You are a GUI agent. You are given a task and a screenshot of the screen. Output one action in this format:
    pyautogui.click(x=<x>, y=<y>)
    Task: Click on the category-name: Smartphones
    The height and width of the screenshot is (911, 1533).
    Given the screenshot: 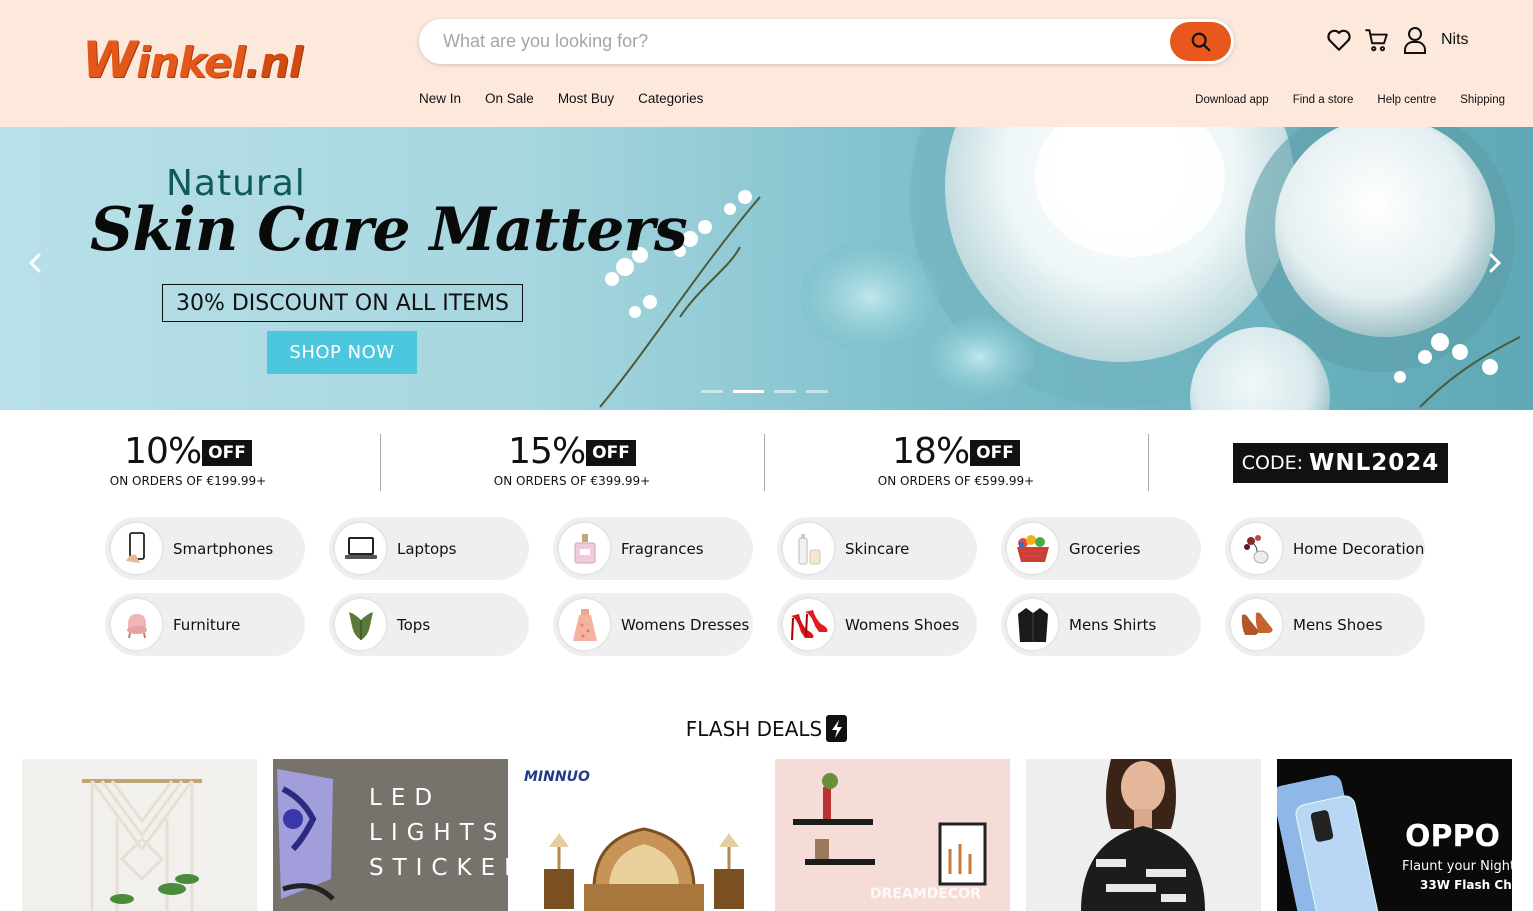 What is the action you would take?
    pyautogui.click(x=223, y=548)
    